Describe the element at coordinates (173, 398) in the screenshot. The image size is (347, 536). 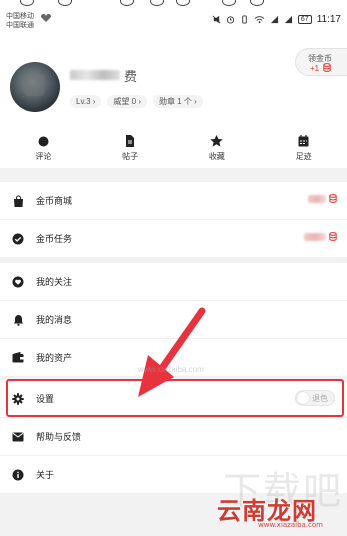
I see `menu-item-settings: 设置 退色` at that location.